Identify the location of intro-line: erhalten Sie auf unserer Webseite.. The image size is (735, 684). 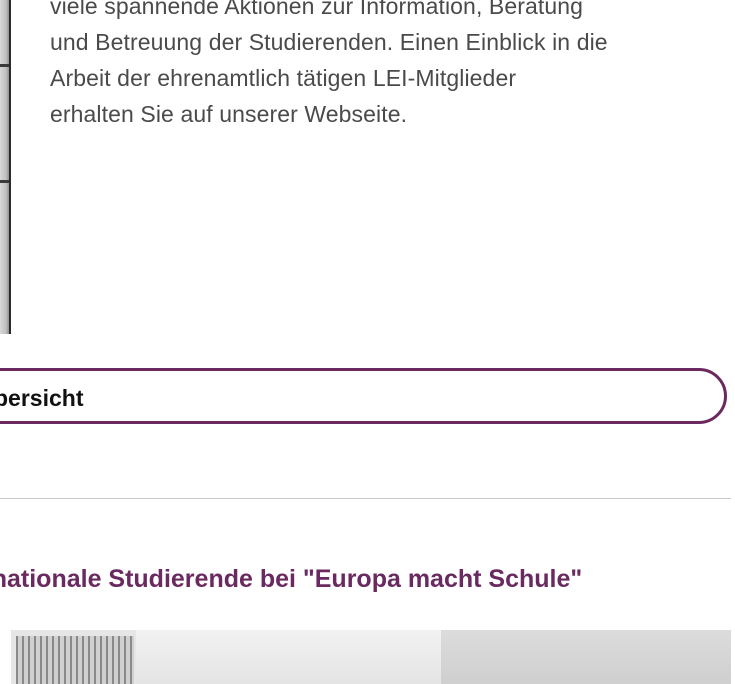
(229, 114).